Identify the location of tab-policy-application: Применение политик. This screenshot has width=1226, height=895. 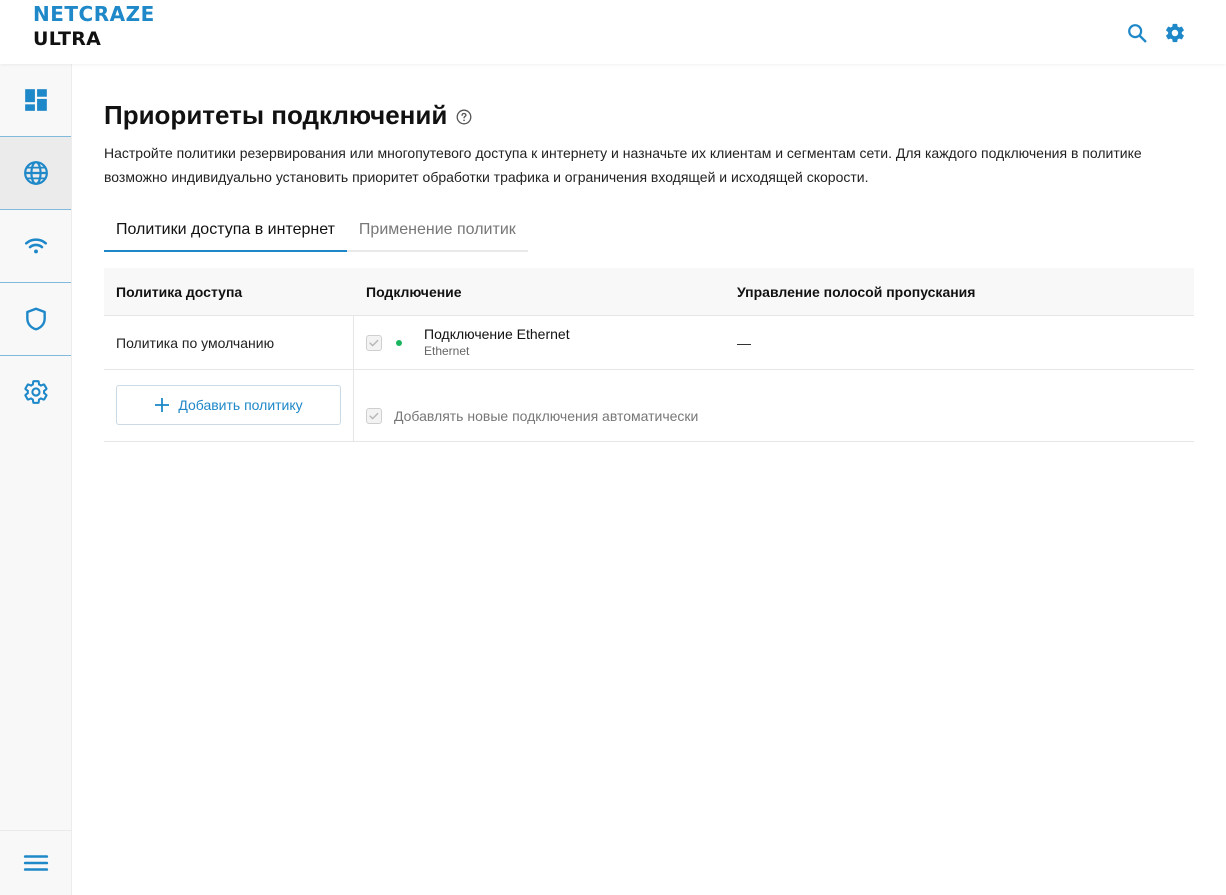
(437, 234).